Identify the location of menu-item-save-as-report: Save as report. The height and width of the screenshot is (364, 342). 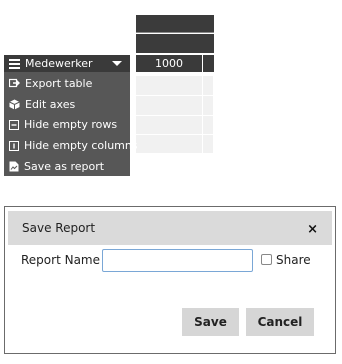
(67, 166).